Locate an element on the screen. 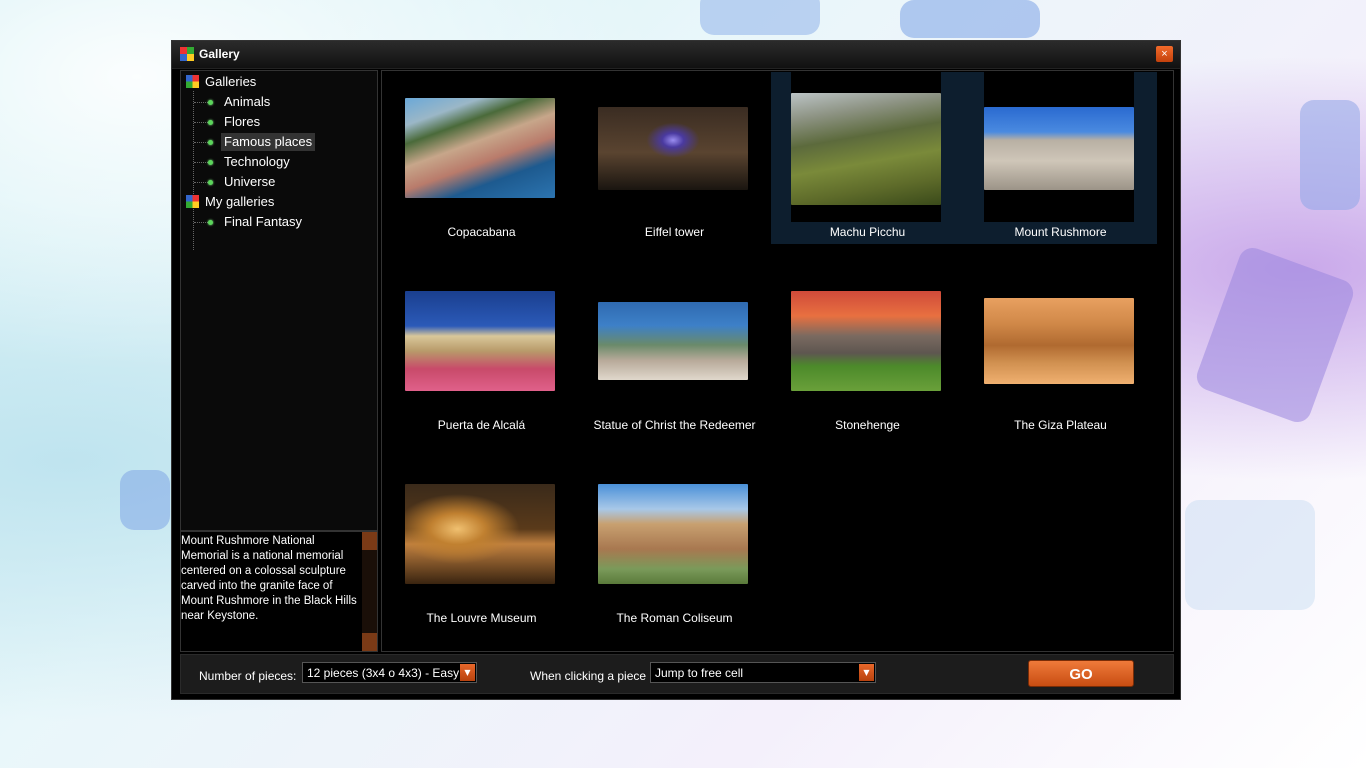 The width and height of the screenshot is (1366, 768). tree-item-my-galleries: My galleries is located at coordinates (239, 202).